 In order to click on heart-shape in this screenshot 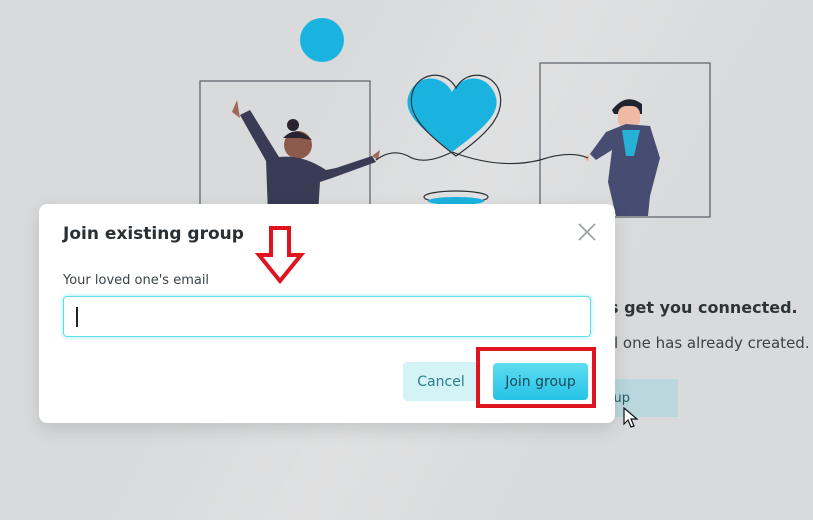, I will do `click(452, 115)`.